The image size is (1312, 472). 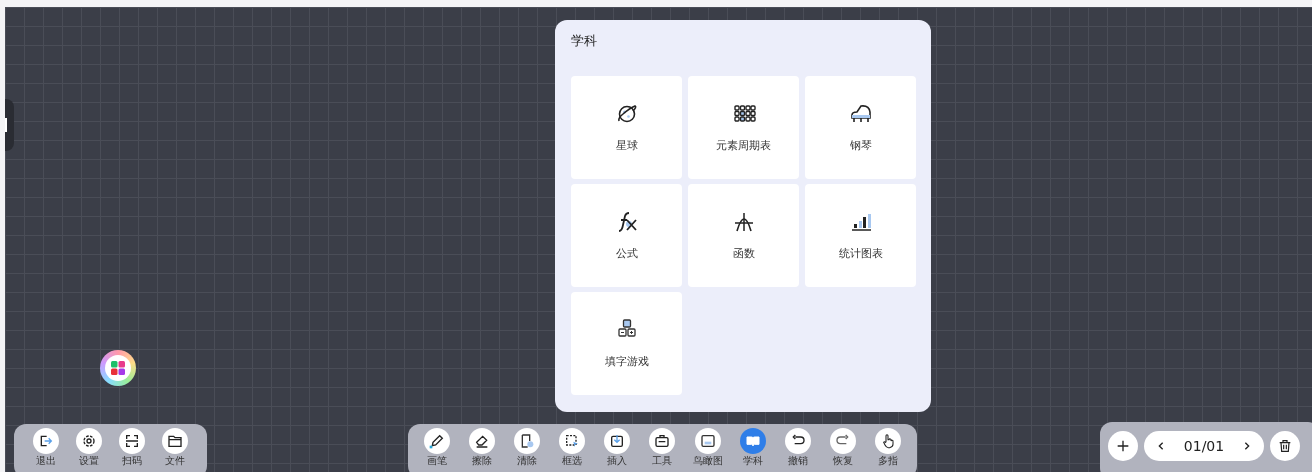 What do you see at coordinates (1204, 446) in the screenshot?
I see `page-number: 01/01` at bounding box center [1204, 446].